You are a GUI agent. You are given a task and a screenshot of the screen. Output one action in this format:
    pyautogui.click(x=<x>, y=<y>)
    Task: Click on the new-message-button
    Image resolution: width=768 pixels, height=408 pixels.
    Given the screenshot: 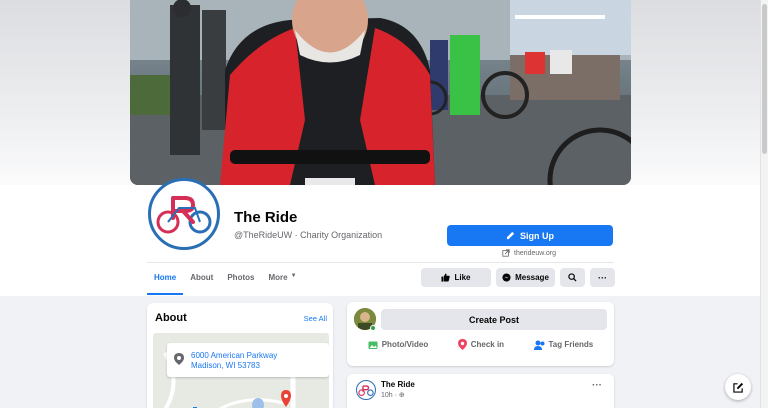 What is the action you would take?
    pyautogui.click(x=738, y=387)
    